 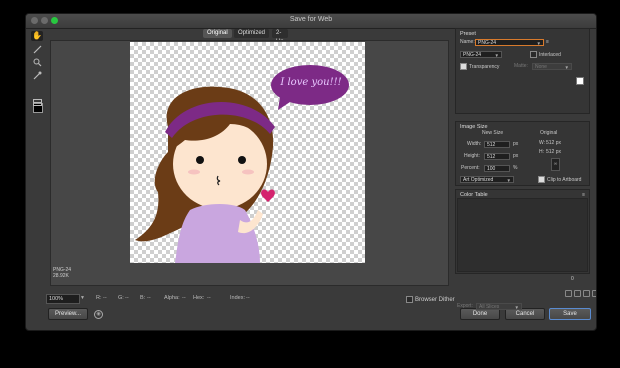 What do you see at coordinates (594, 293) in the screenshot?
I see `new-color-icon` at bounding box center [594, 293].